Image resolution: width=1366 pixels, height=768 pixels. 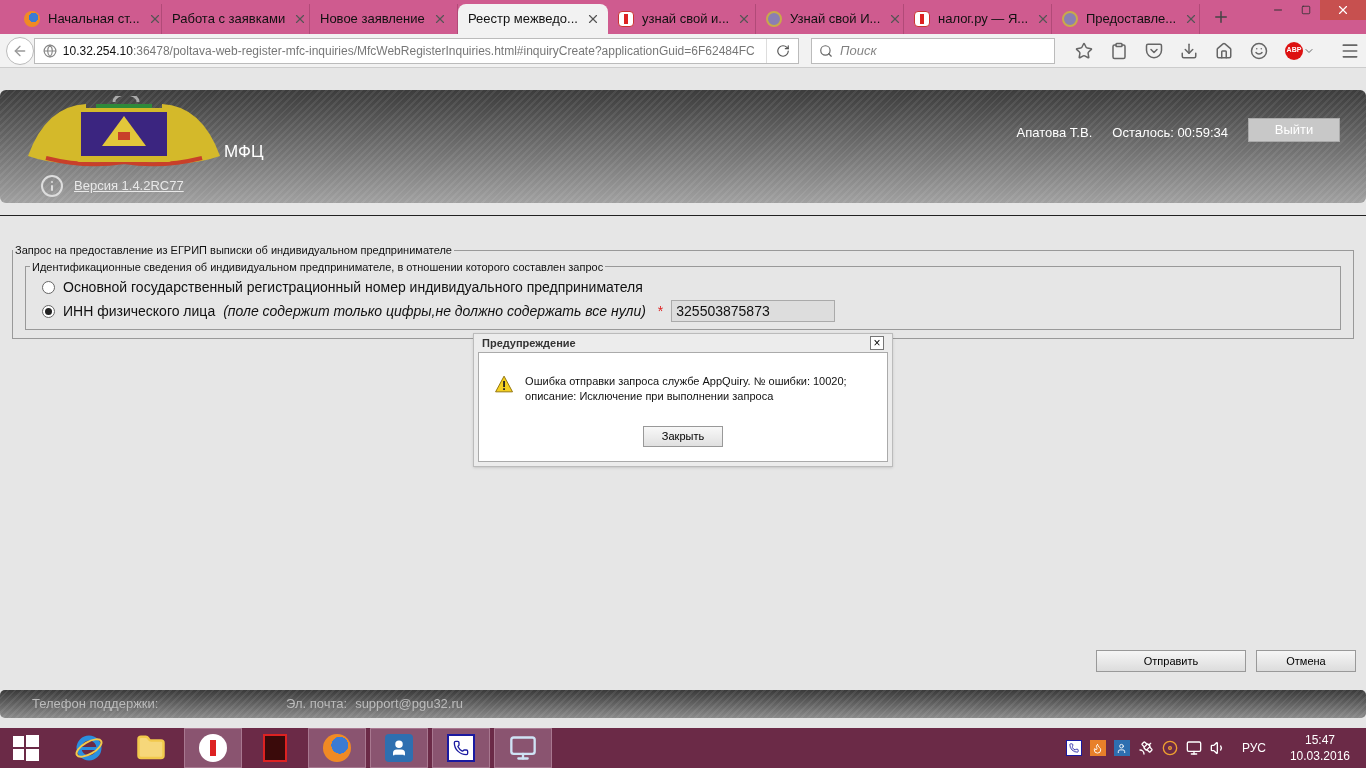 I want to click on tab-title: Новое заявление, so click(x=372, y=19).